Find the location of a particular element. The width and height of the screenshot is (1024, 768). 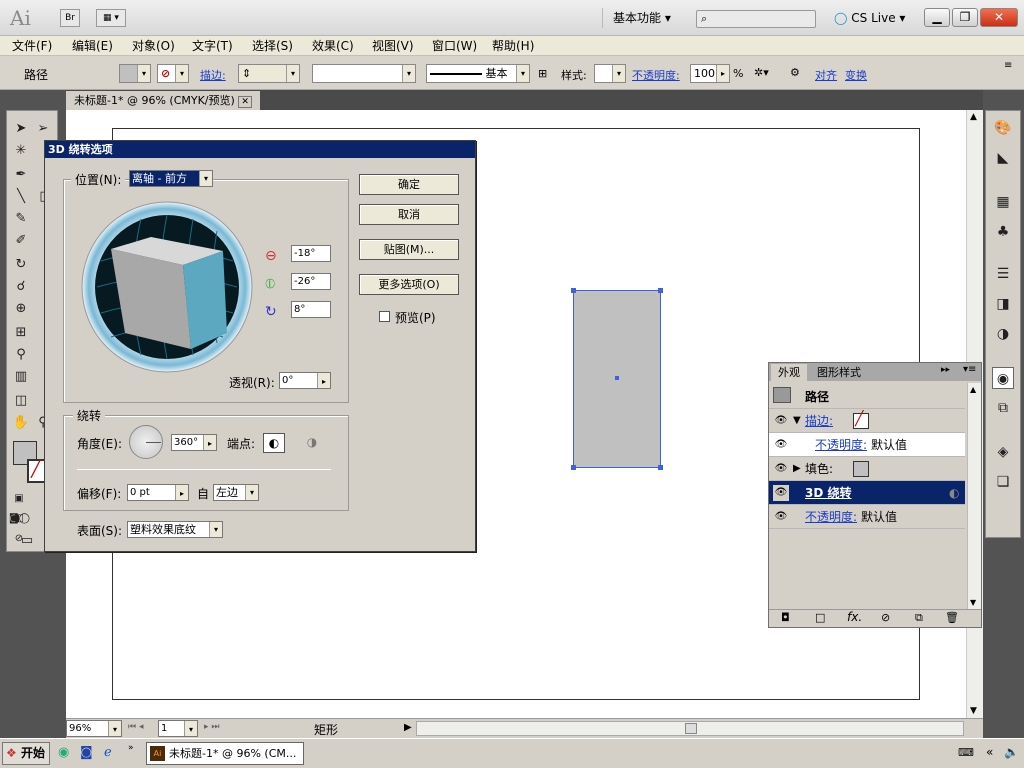

color-mode-icon: ▣ ◧ ⊘ is located at coordinates (19, 516).